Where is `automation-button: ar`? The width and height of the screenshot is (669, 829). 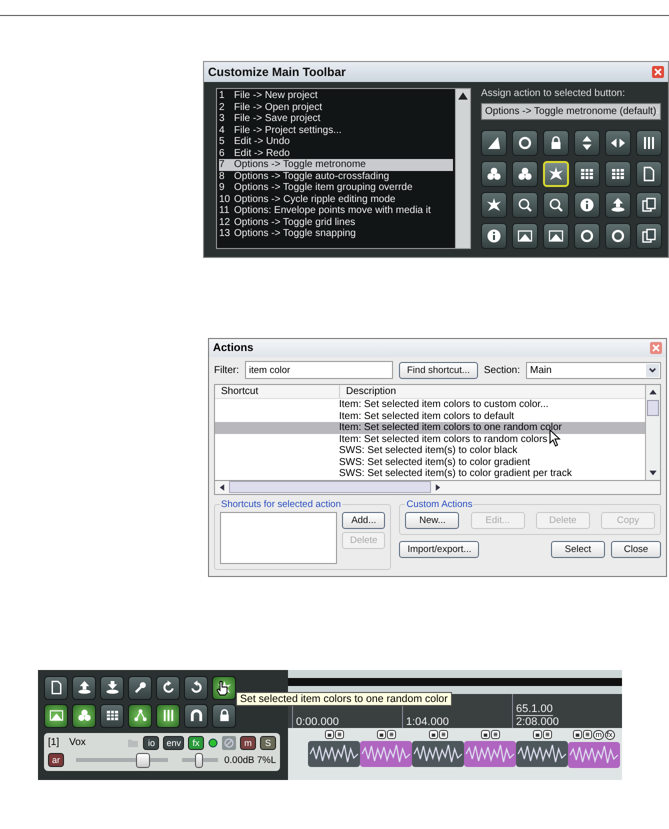 automation-button: ar is located at coordinates (56, 760).